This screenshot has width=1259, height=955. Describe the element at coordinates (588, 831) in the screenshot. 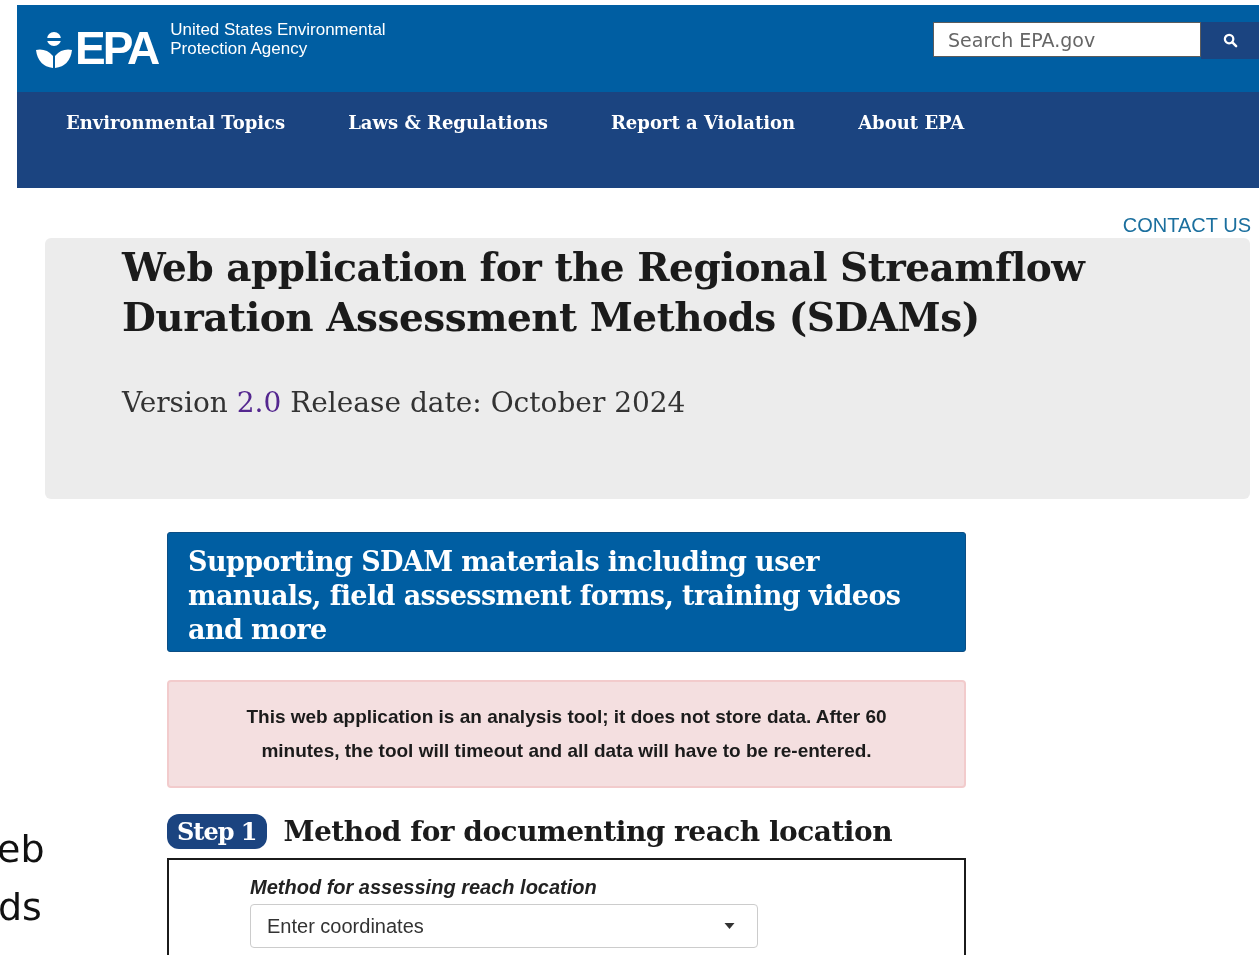

I see `step-title: Method for documenting reach location` at that location.